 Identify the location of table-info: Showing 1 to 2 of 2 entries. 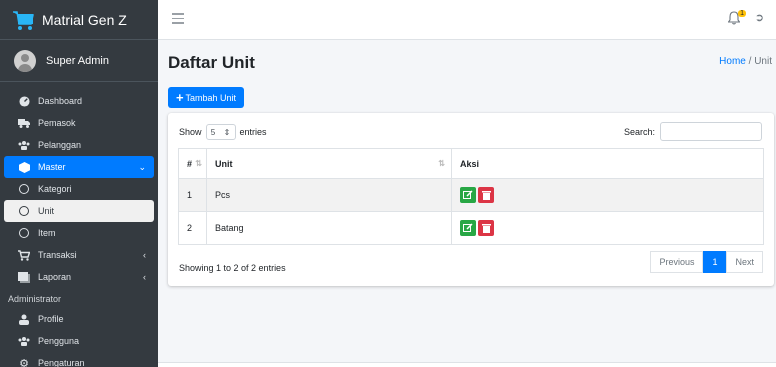
(232, 268).